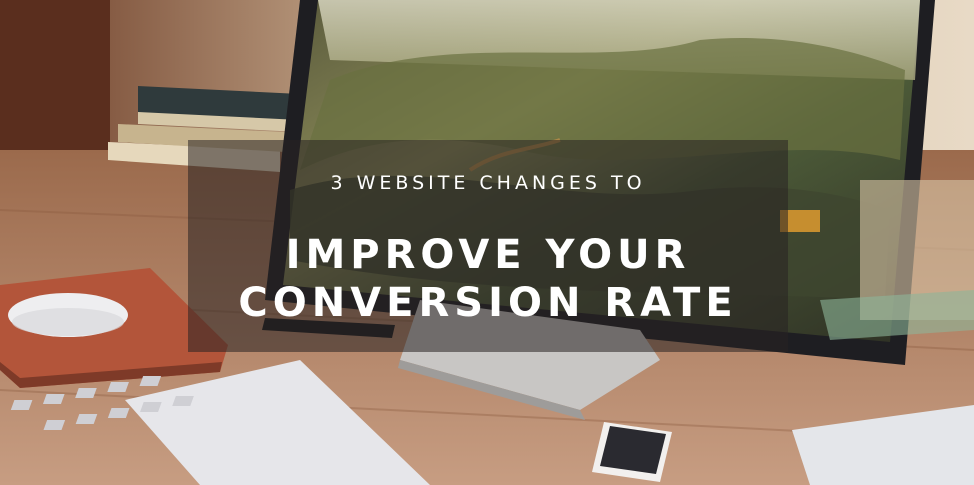 The width and height of the screenshot is (974, 485). Describe the element at coordinates (55, 85) in the screenshot. I see `shelf-left` at that location.